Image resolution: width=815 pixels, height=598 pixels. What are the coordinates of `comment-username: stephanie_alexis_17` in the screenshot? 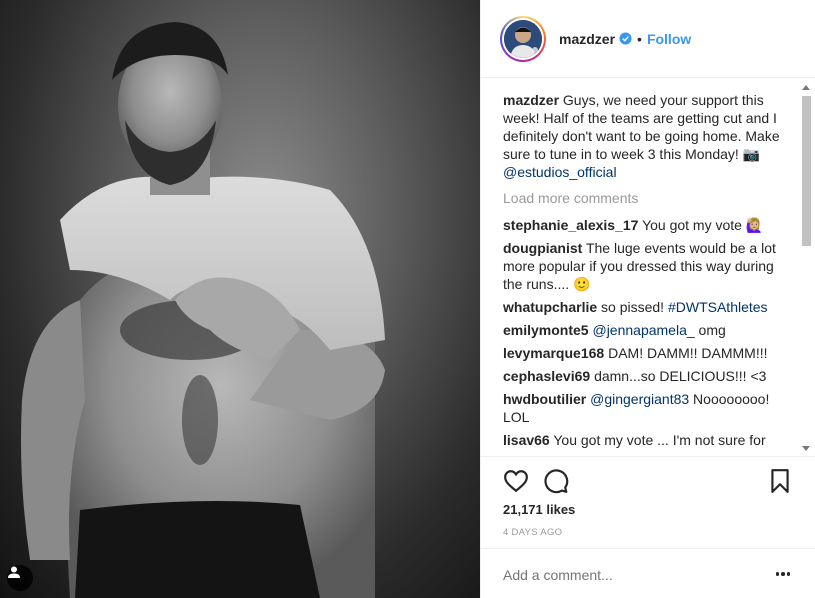 It's located at (570, 225).